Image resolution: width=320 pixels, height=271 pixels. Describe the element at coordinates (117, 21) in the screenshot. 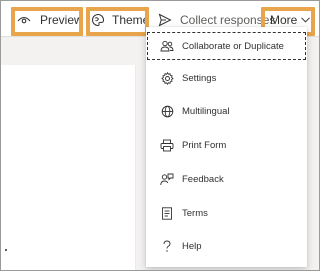

I see `theme-highlight` at that location.